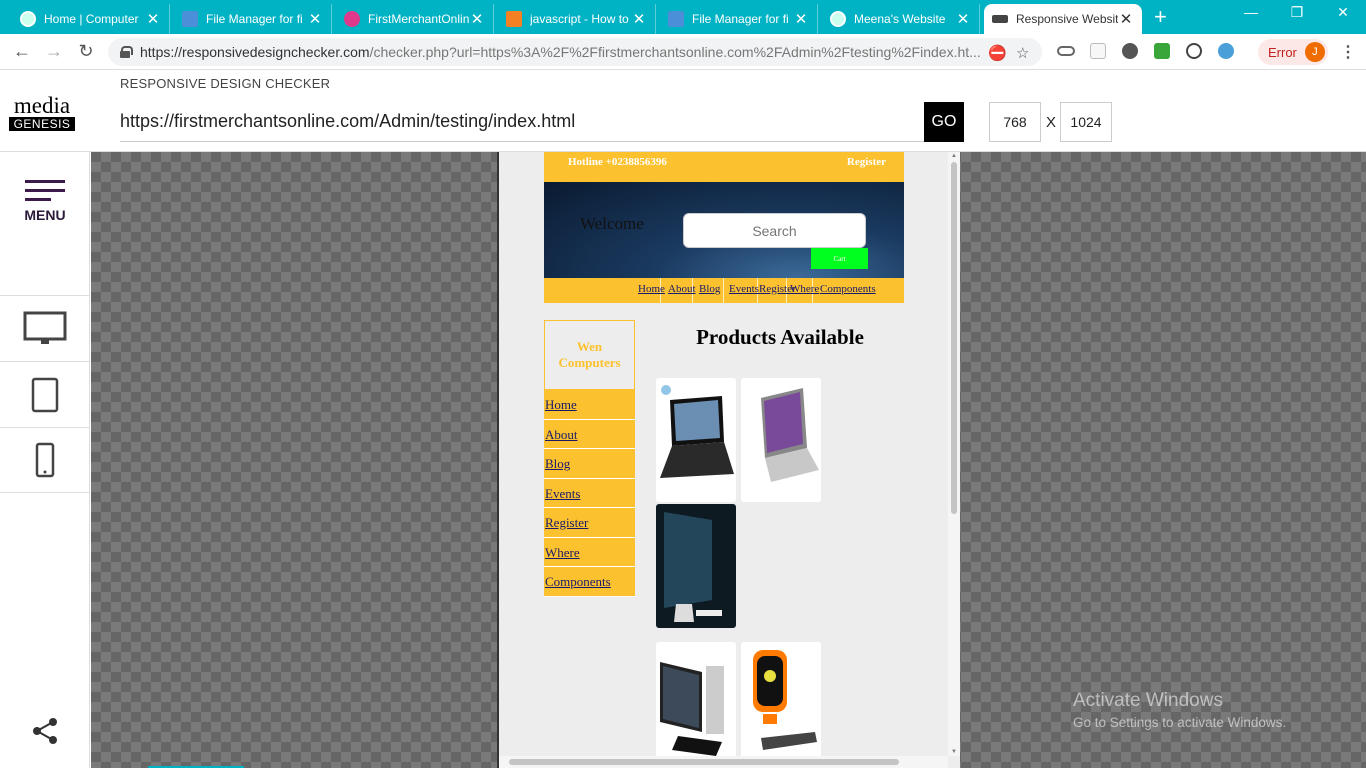  Describe the element at coordinates (45, 190) in the screenshot. I see `hamburger-icon` at that location.